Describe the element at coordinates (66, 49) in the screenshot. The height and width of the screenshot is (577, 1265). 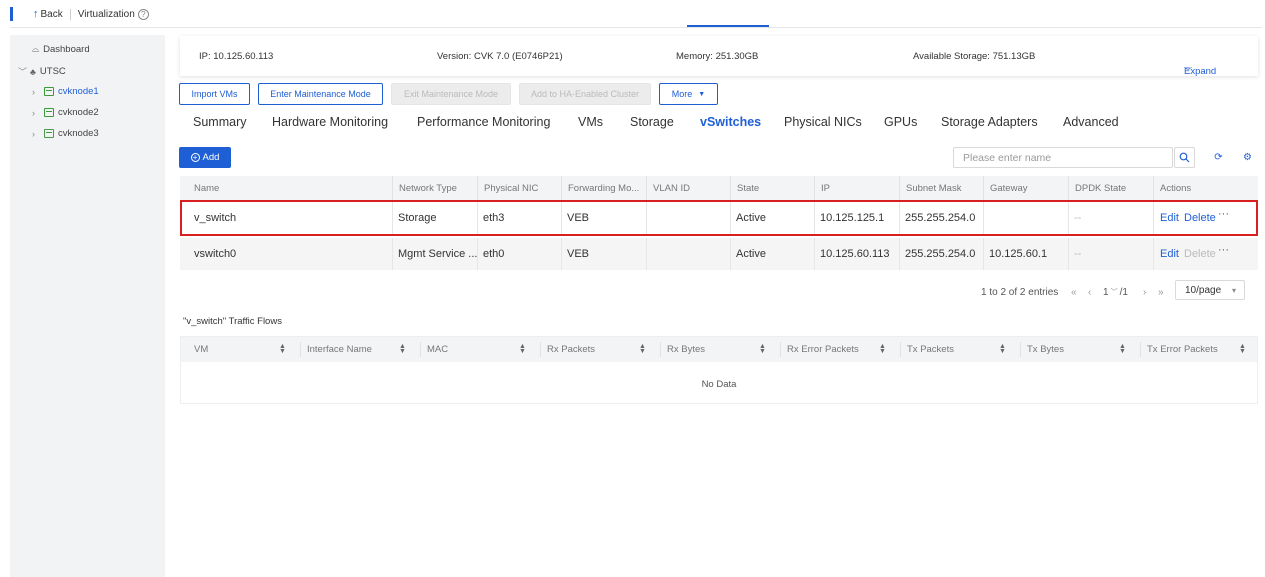
I see `sidebar-item-label: Dashboard` at that location.